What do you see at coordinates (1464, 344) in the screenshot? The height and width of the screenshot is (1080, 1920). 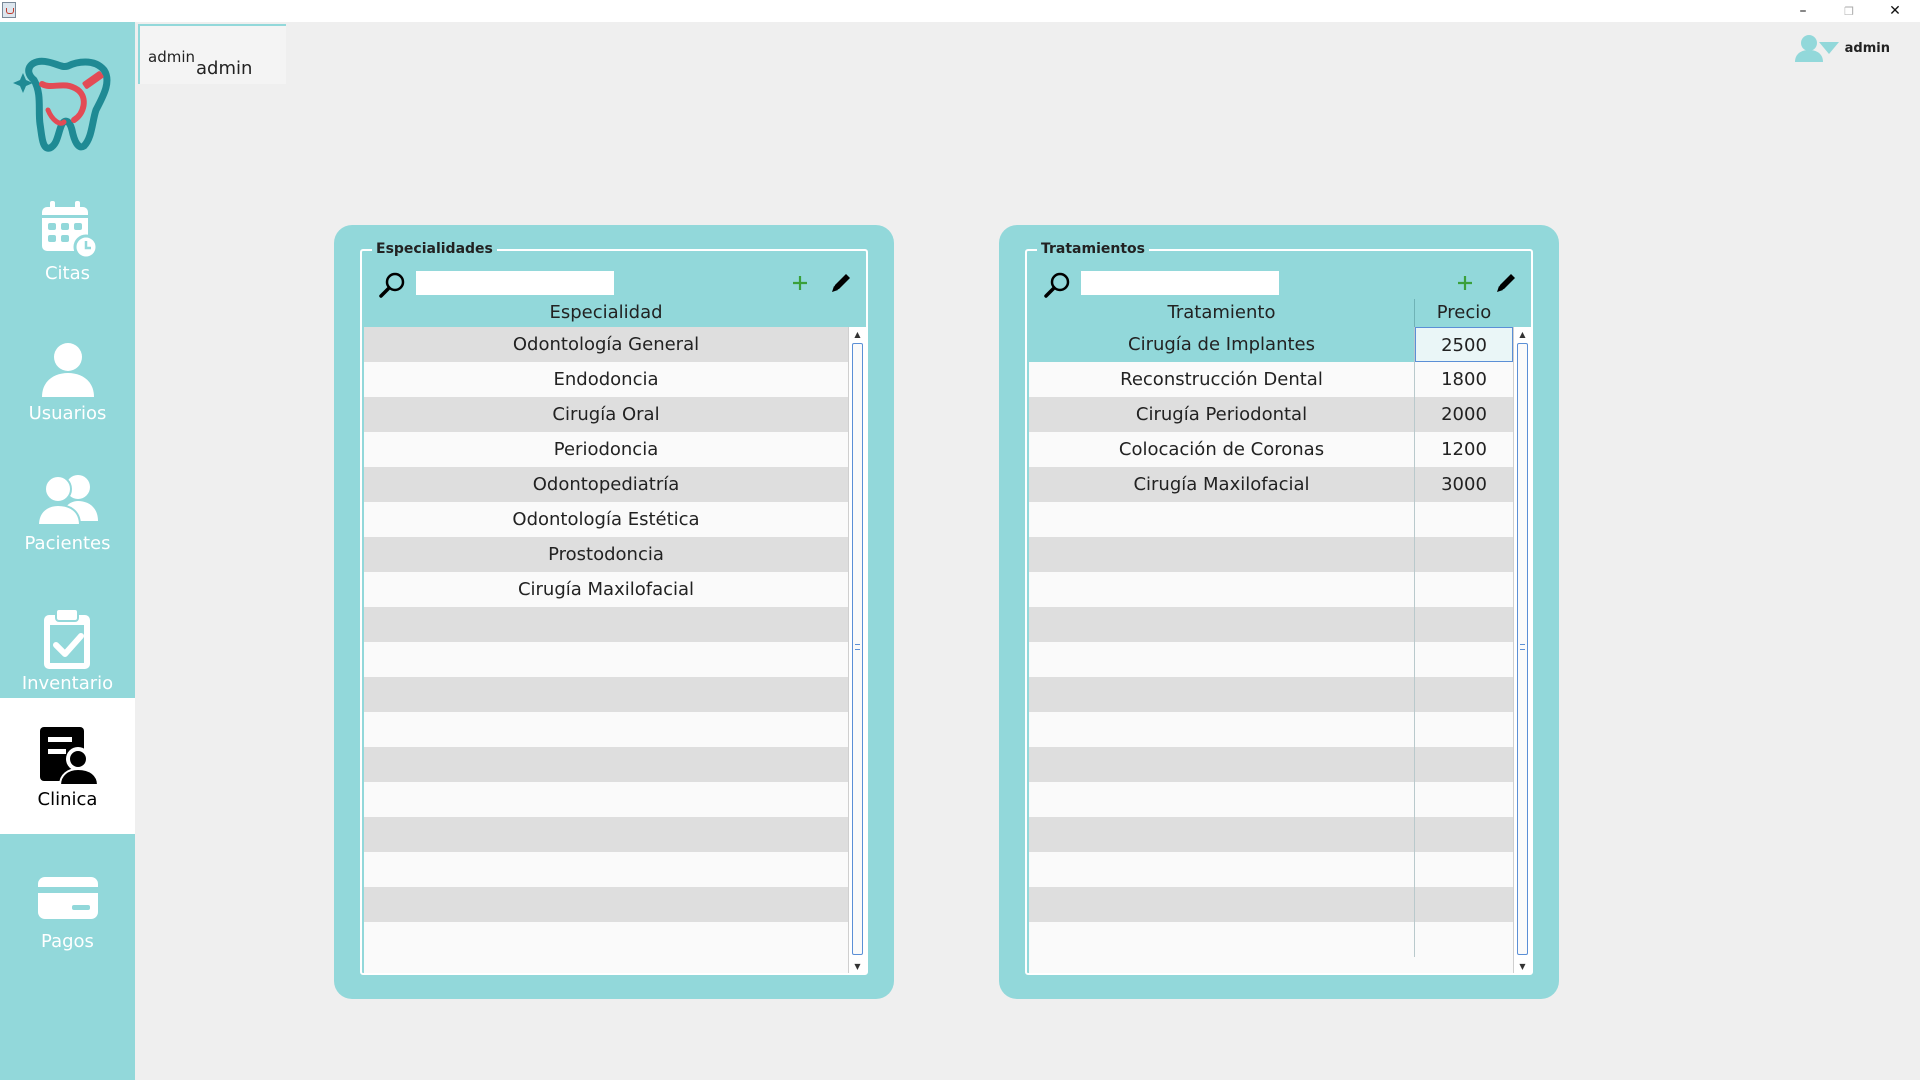 I see `precio-cell: 2500` at bounding box center [1464, 344].